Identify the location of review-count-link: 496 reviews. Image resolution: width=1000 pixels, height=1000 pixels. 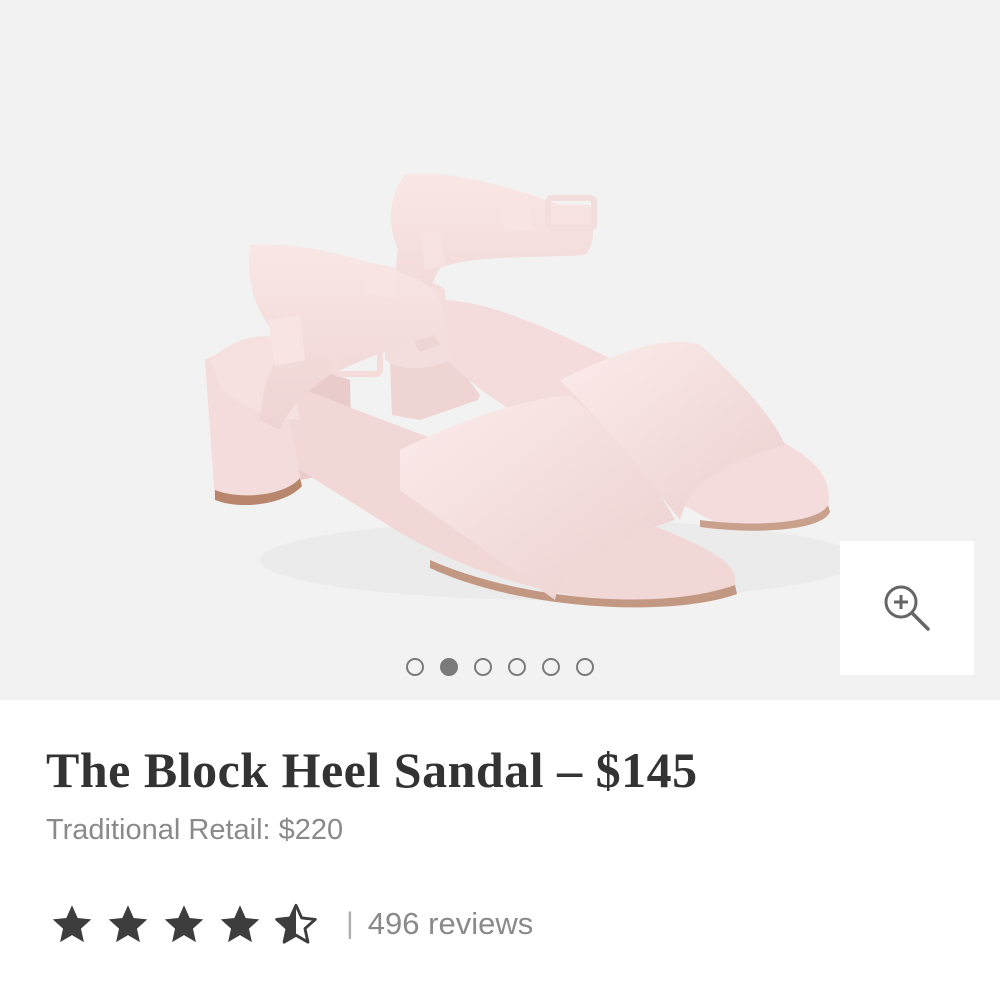
(450, 924).